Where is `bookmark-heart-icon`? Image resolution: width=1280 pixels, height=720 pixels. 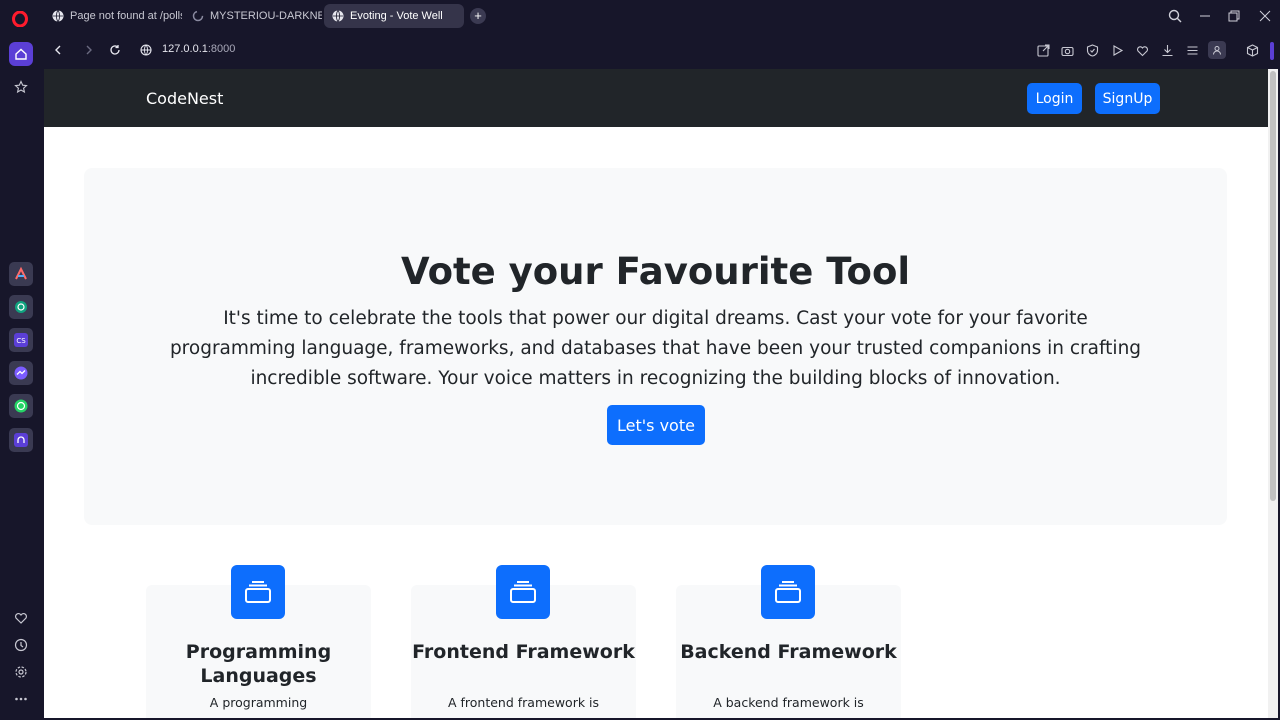 bookmark-heart-icon is located at coordinates (1142, 50).